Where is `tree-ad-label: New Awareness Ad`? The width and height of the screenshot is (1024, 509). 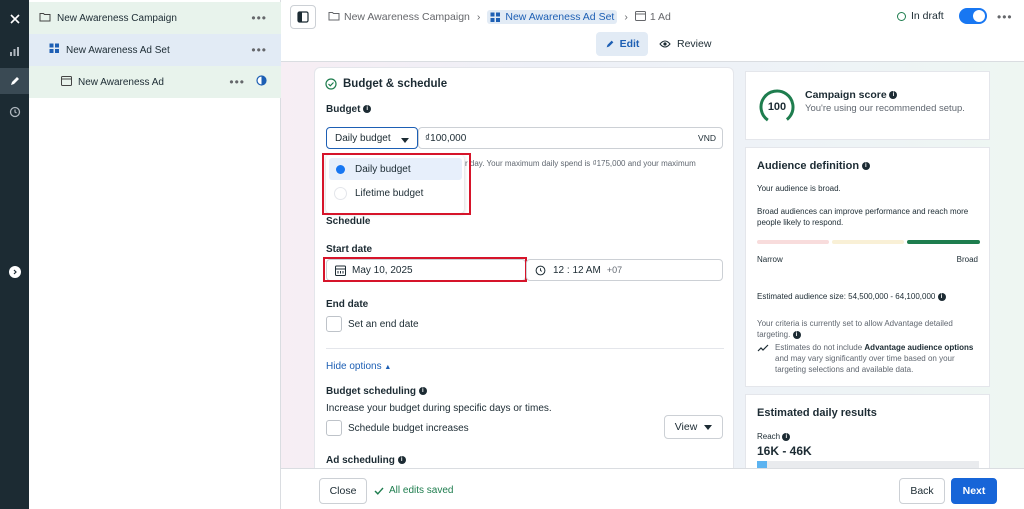 tree-ad-label: New Awareness Ad is located at coordinates (121, 82).